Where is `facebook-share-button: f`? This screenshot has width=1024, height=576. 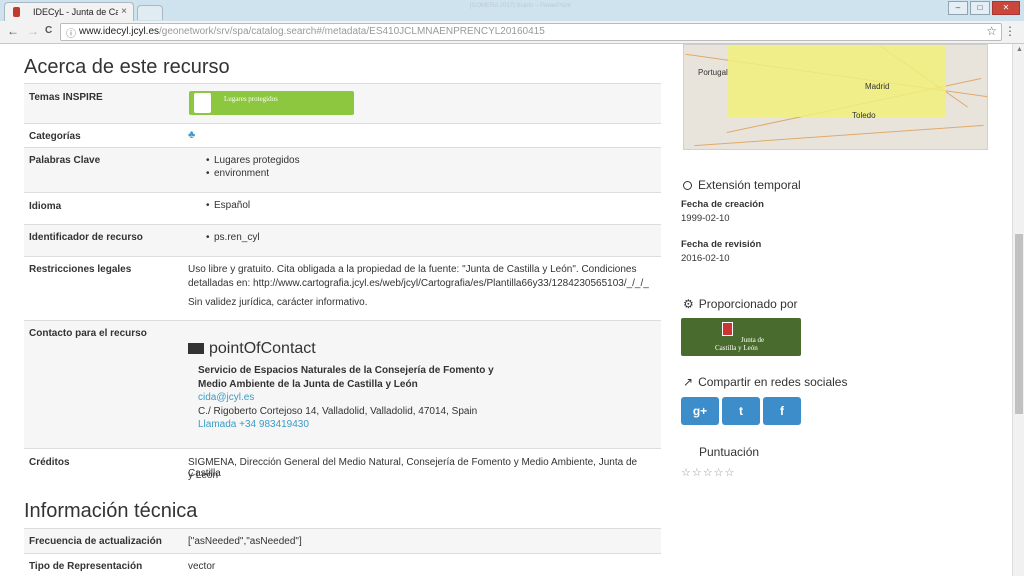 facebook-share-button: f is located at coordinates (782, 411).